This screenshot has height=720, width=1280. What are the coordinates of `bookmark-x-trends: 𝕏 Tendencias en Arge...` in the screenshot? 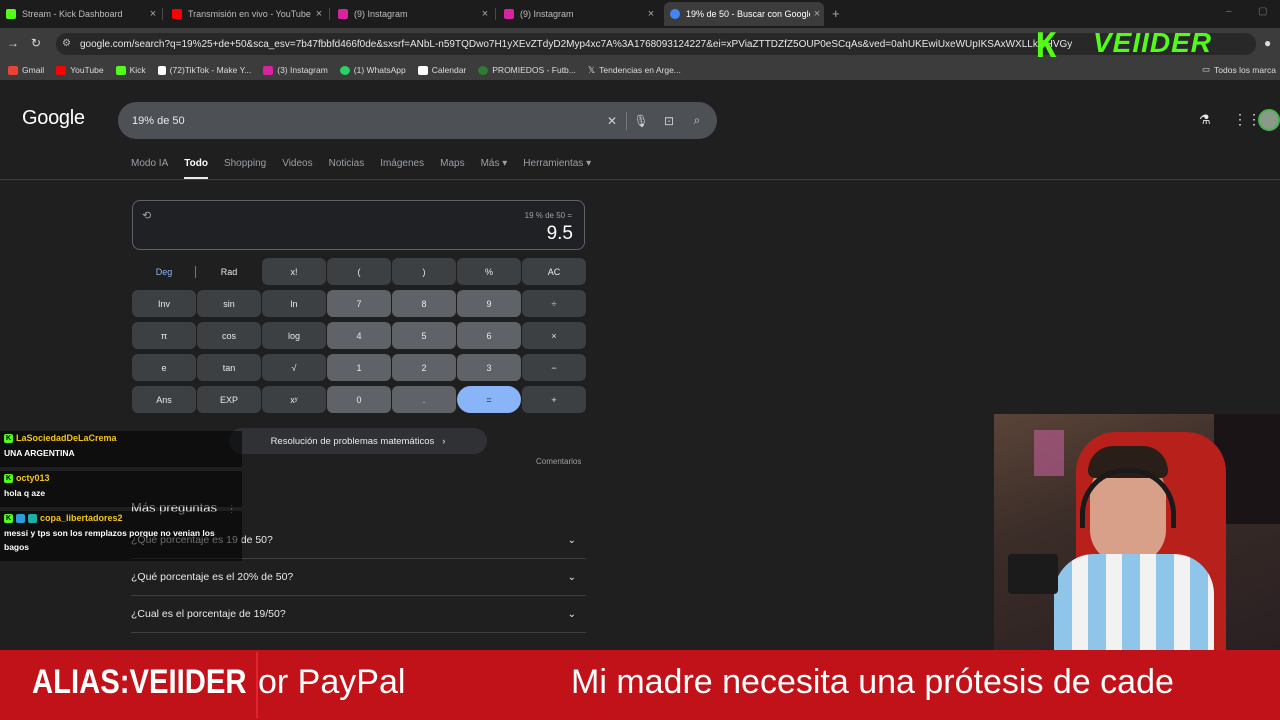 It's located at (634, 70).